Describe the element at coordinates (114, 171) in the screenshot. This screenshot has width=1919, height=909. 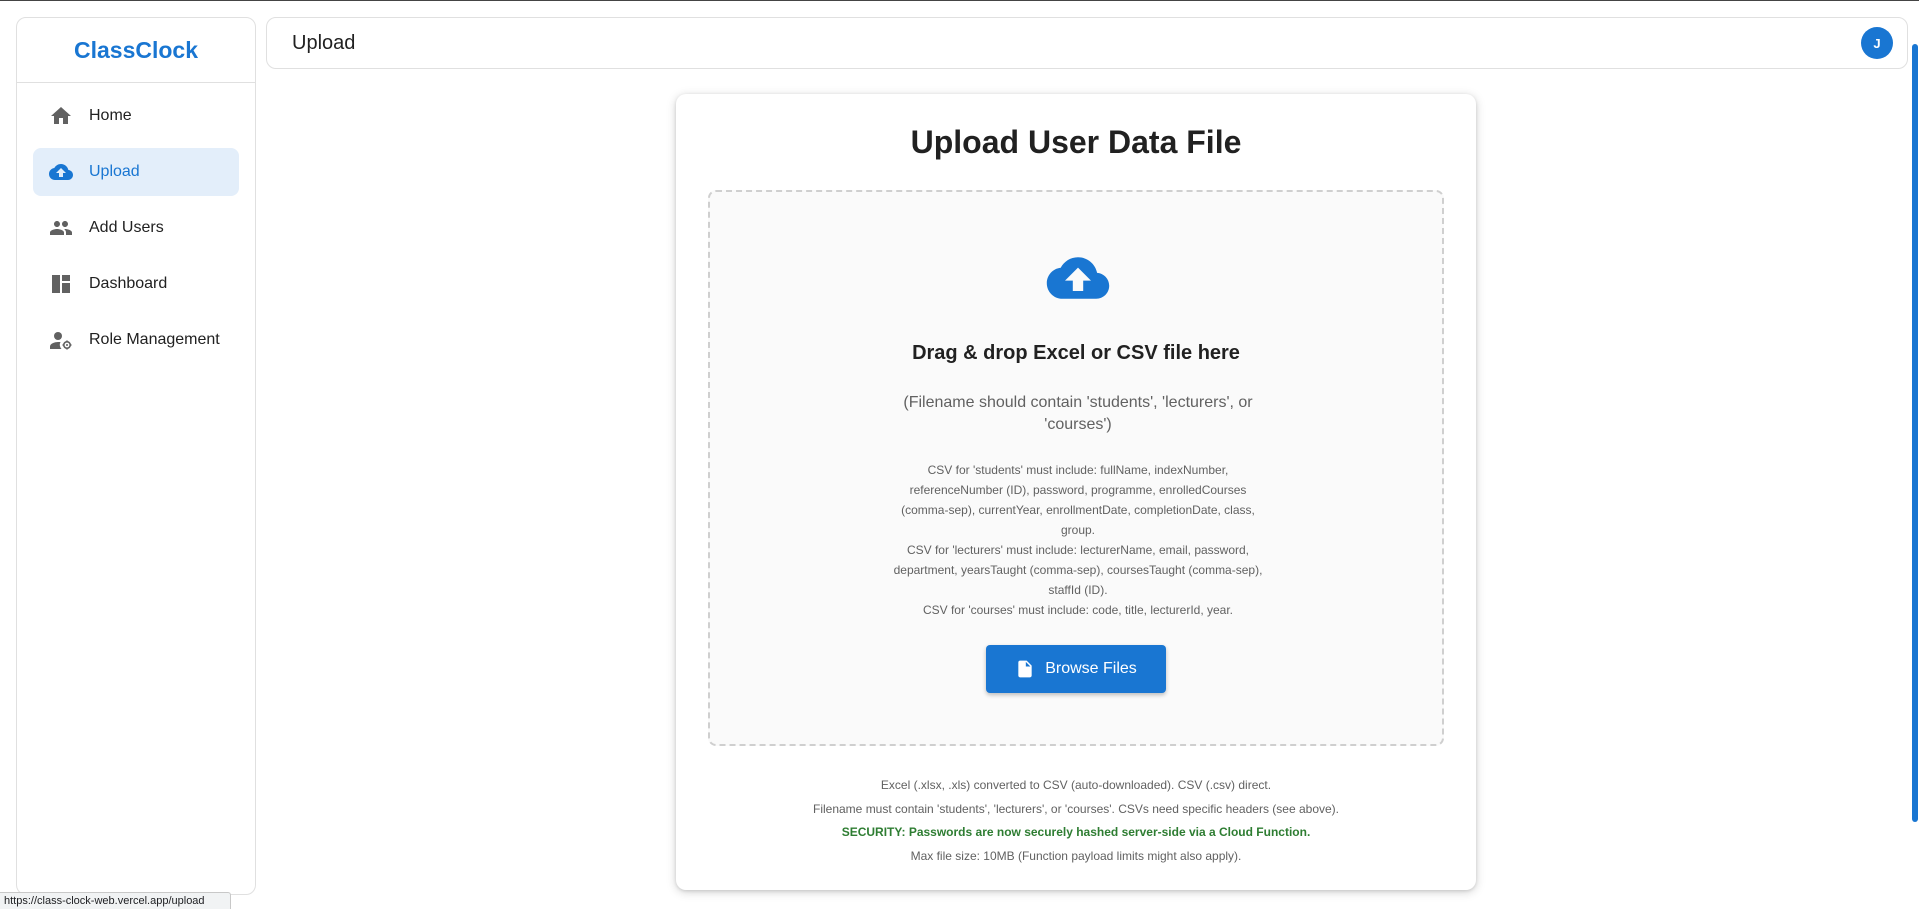
I see `sidebar-item-label: Upload` at that location.